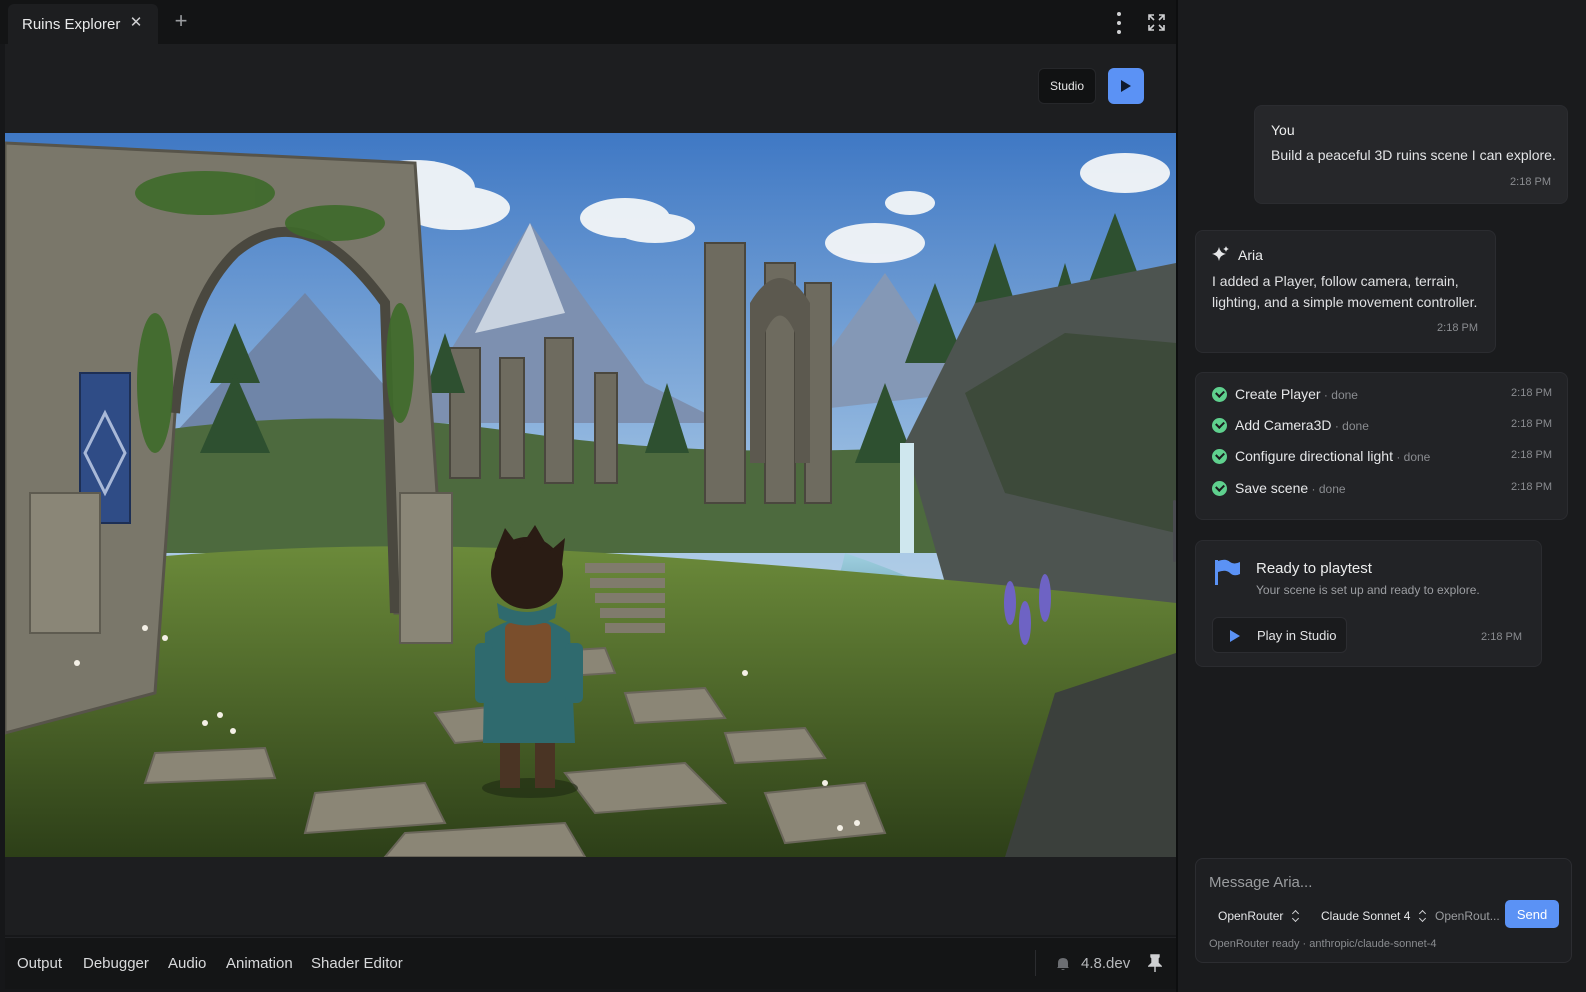 The width and height of the screenshot is (1586, 992). Describe the element at coordinates (116, 963) in the screenshot. I see `tab-debugger: Debugger` at that location.